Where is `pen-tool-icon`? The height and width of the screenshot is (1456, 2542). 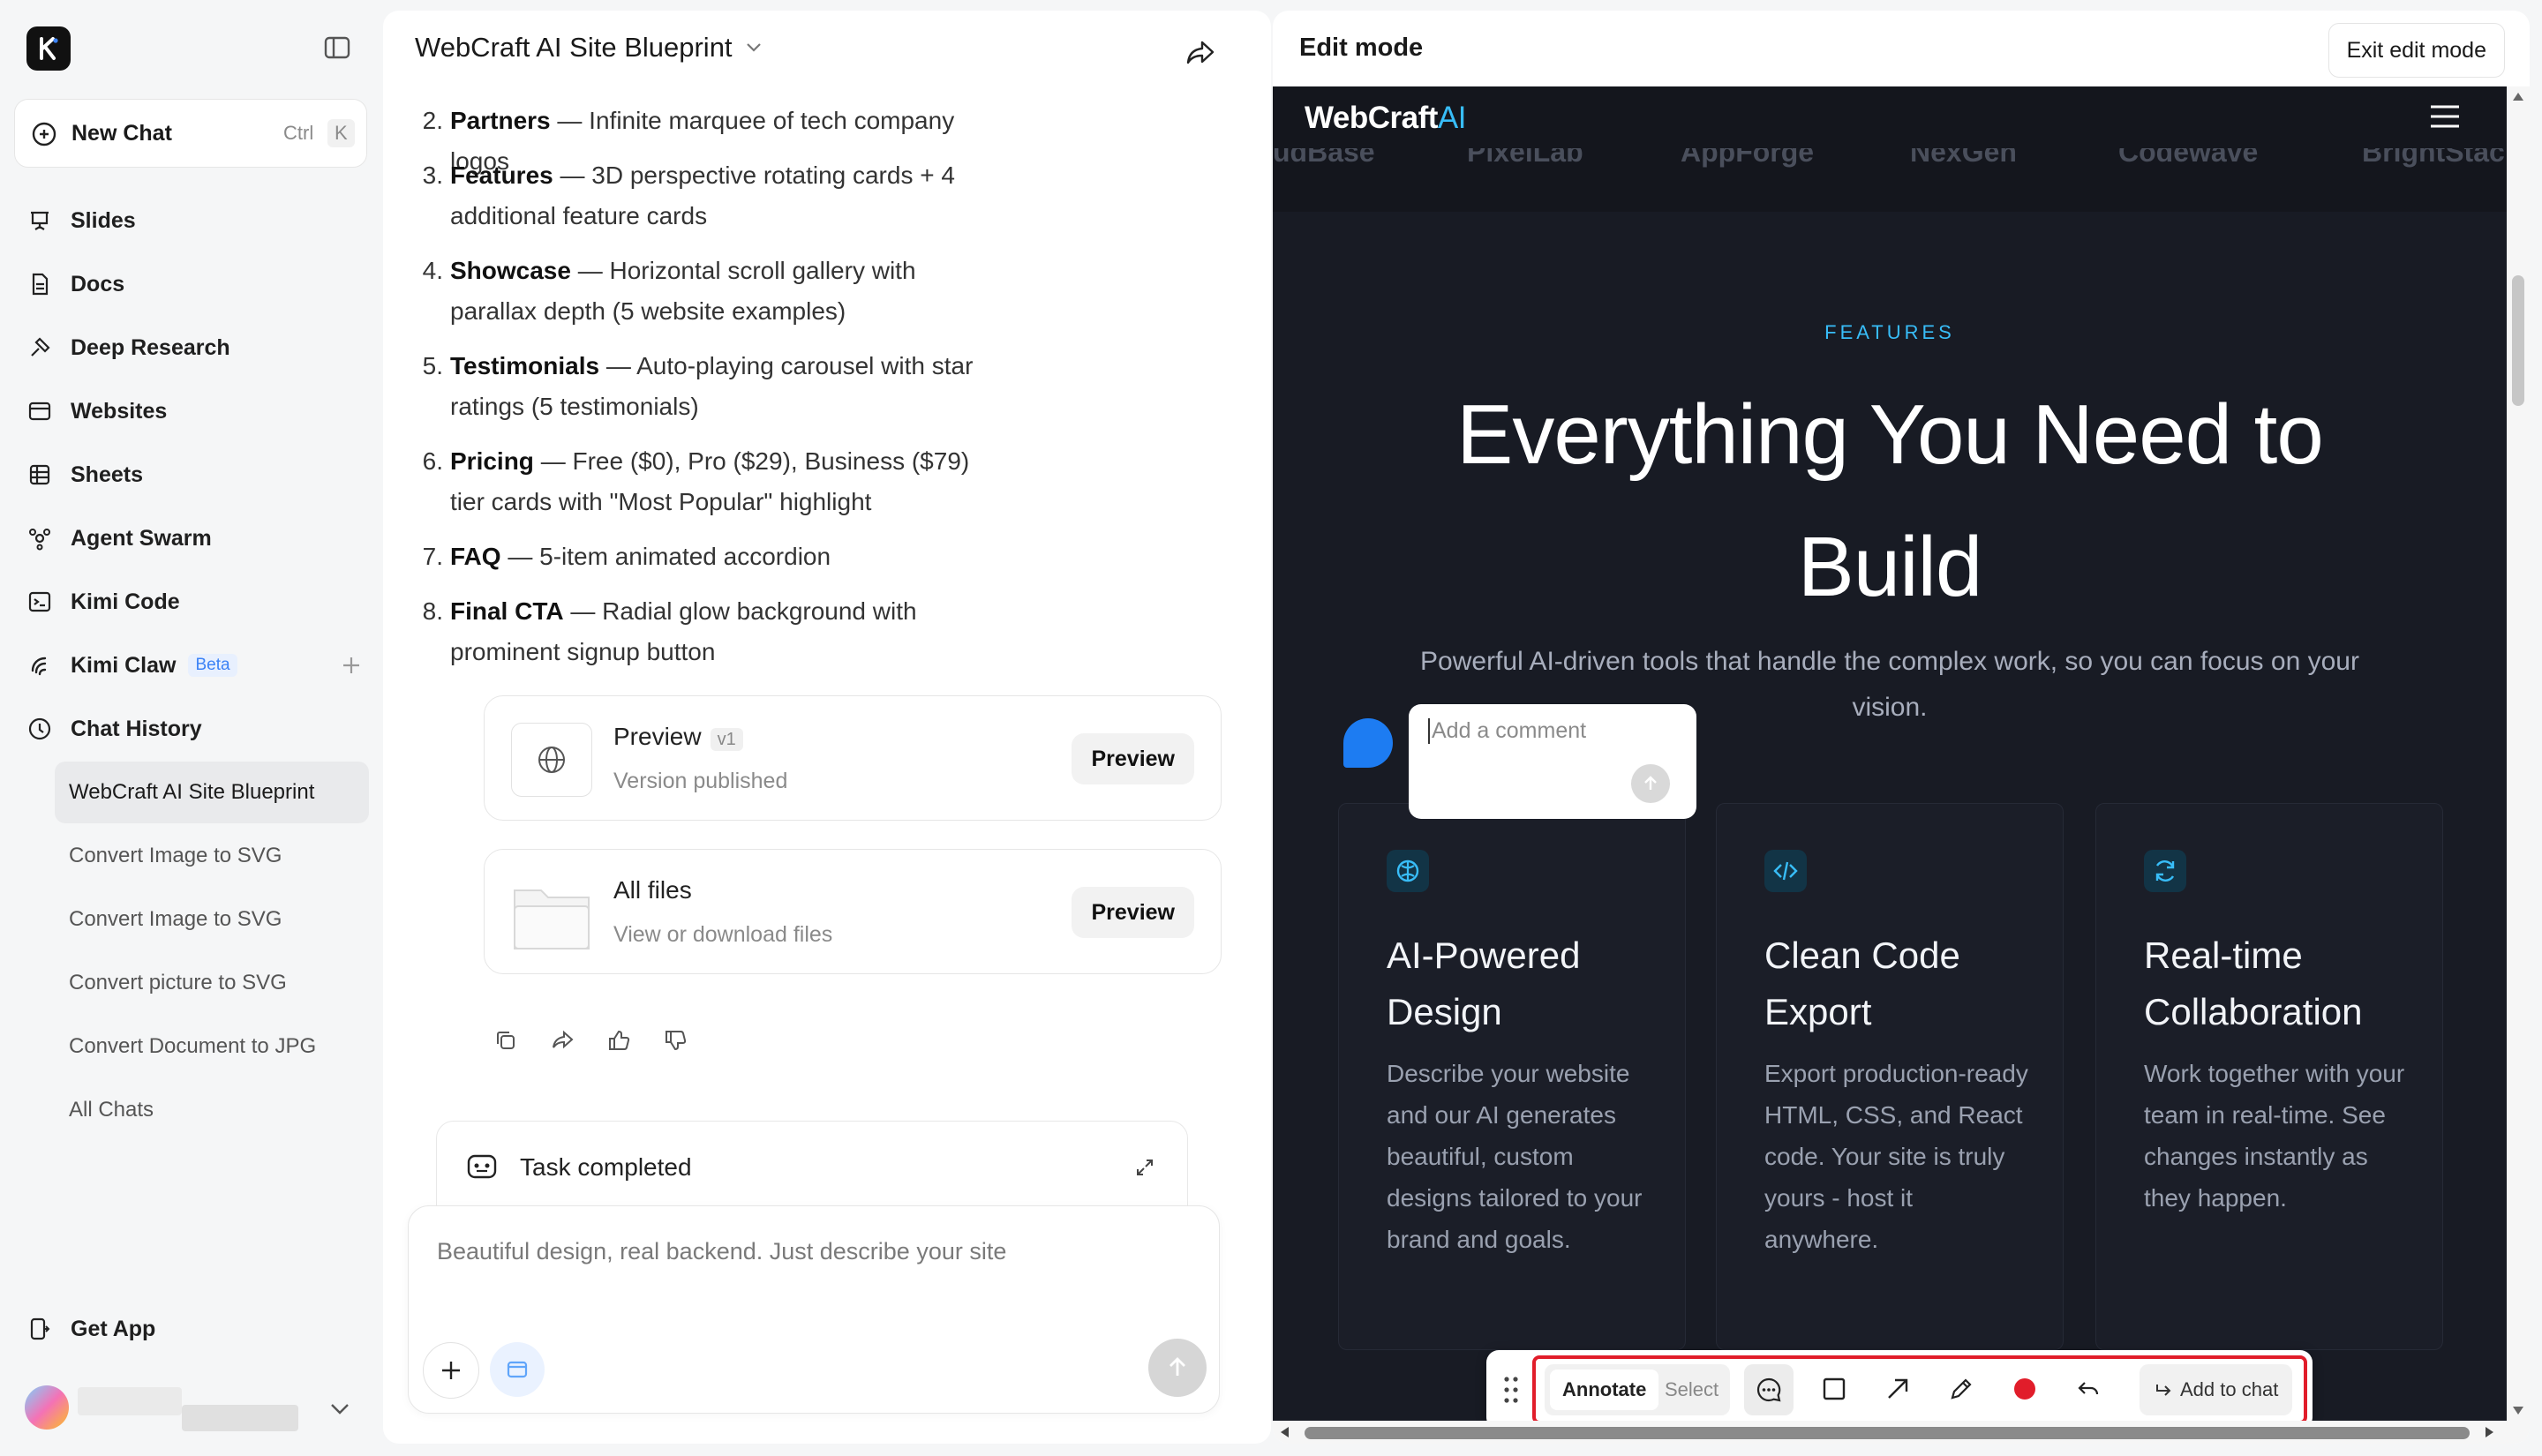 pen-tool-icon is located at coordinates (1961, 1389).